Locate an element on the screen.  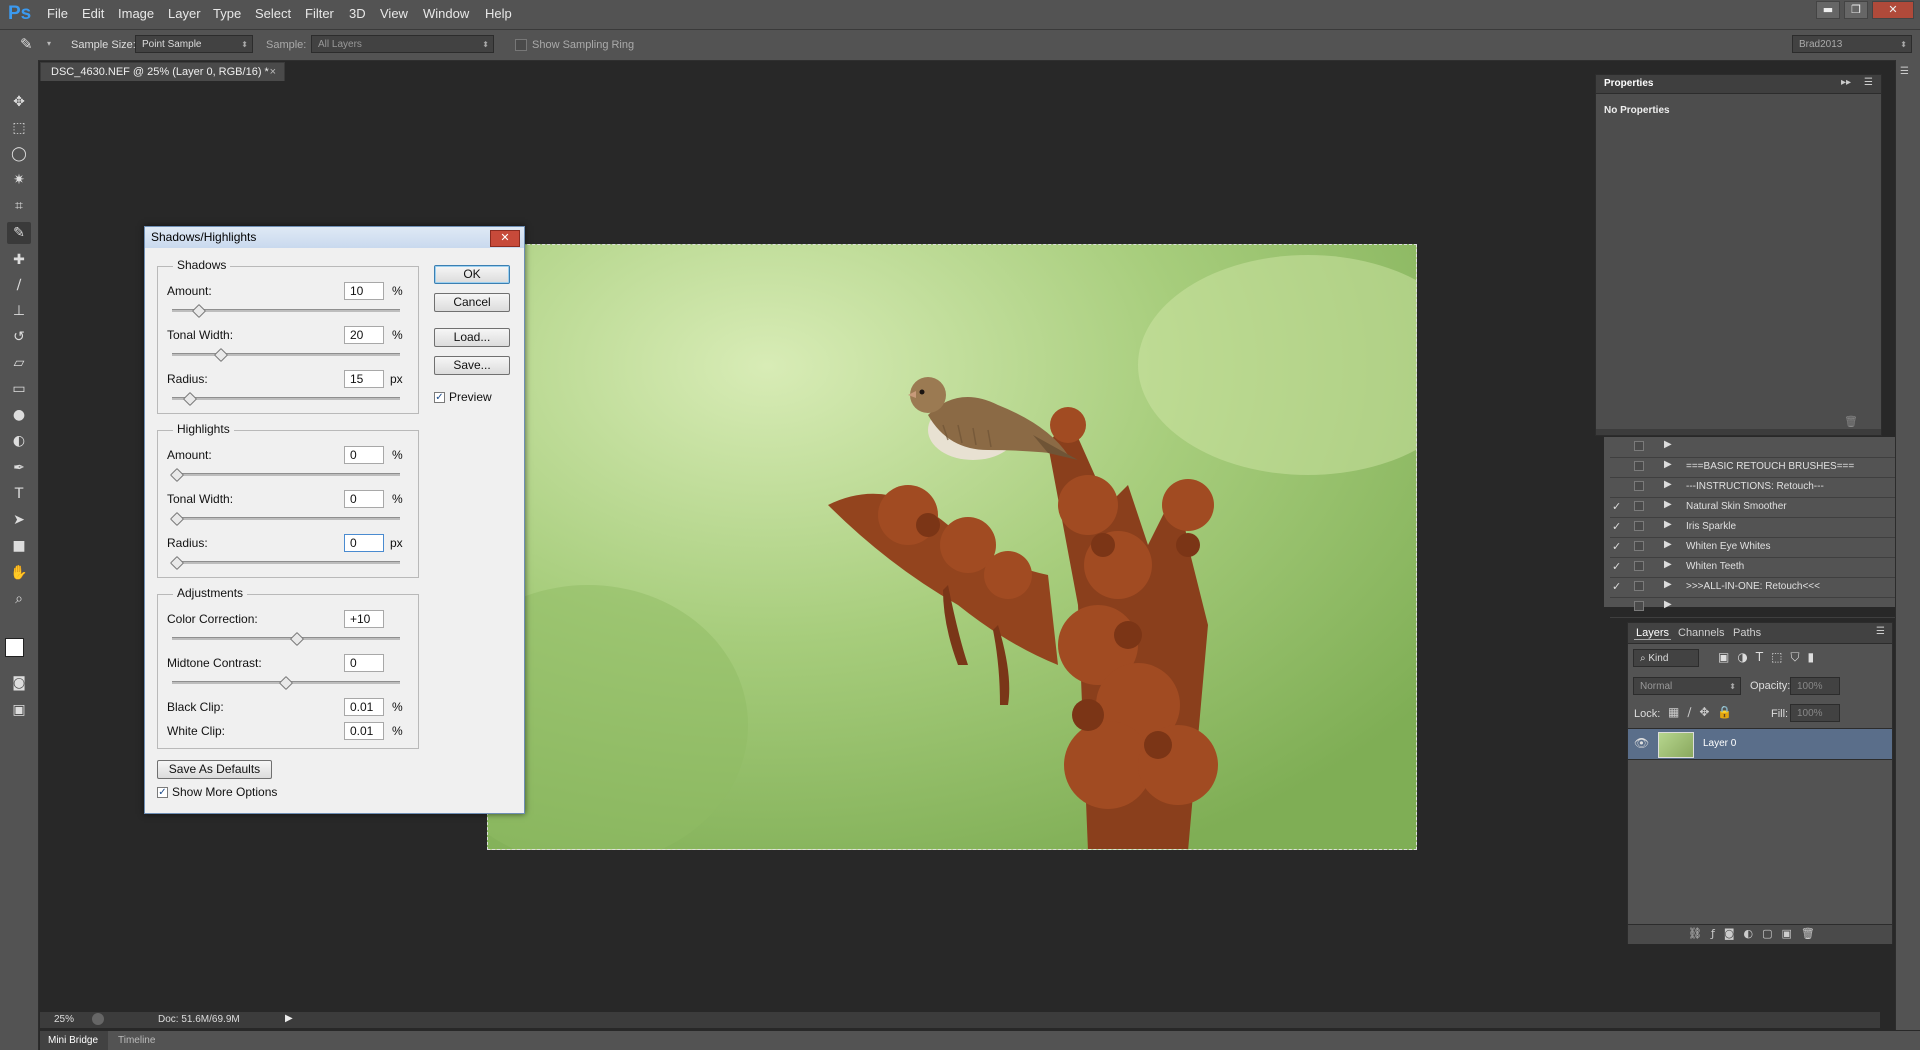
visibility-eye-icon: 👁 is located at coordinates (1641, 743).